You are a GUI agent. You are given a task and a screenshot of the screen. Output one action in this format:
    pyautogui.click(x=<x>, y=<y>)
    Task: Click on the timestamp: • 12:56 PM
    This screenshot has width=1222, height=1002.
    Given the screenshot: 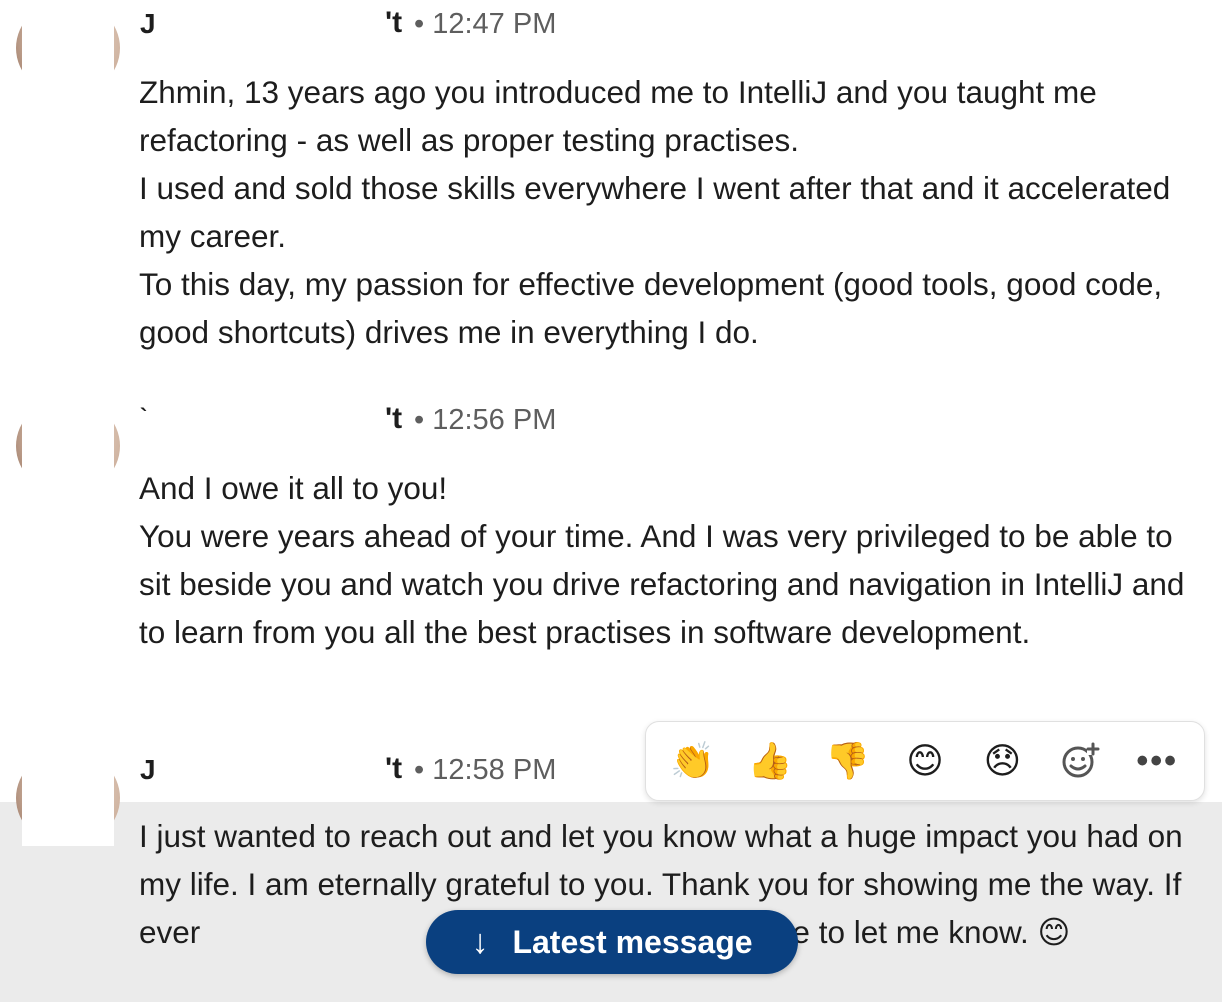 What is the action you would take?
    pyautogui.click(x=485, y=420)
    